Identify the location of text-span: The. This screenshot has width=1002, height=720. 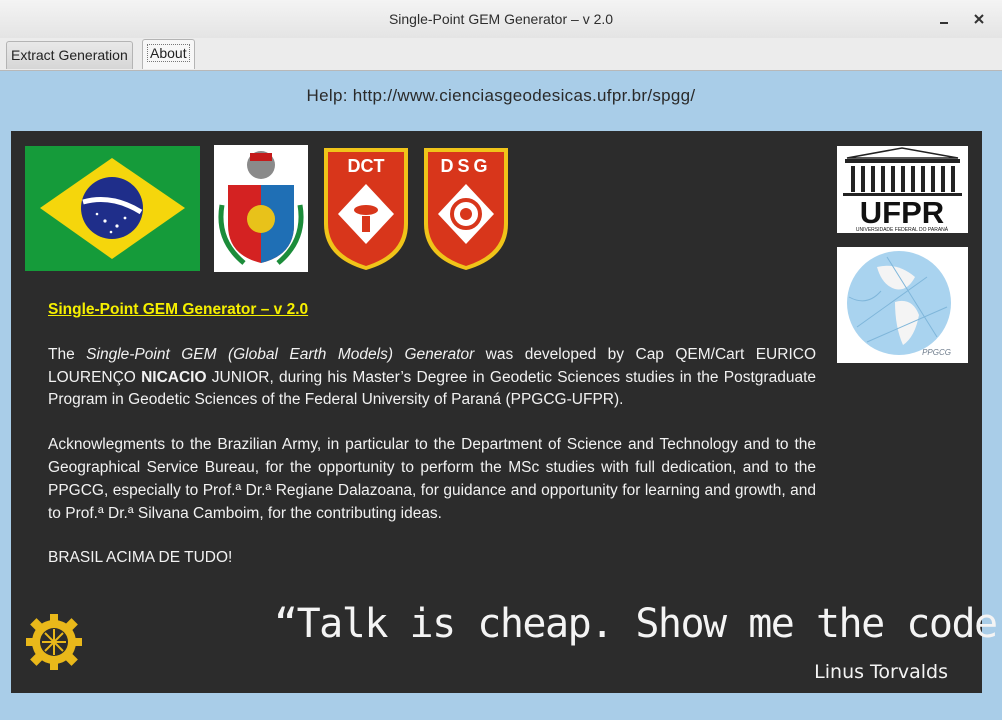
(67, 354).